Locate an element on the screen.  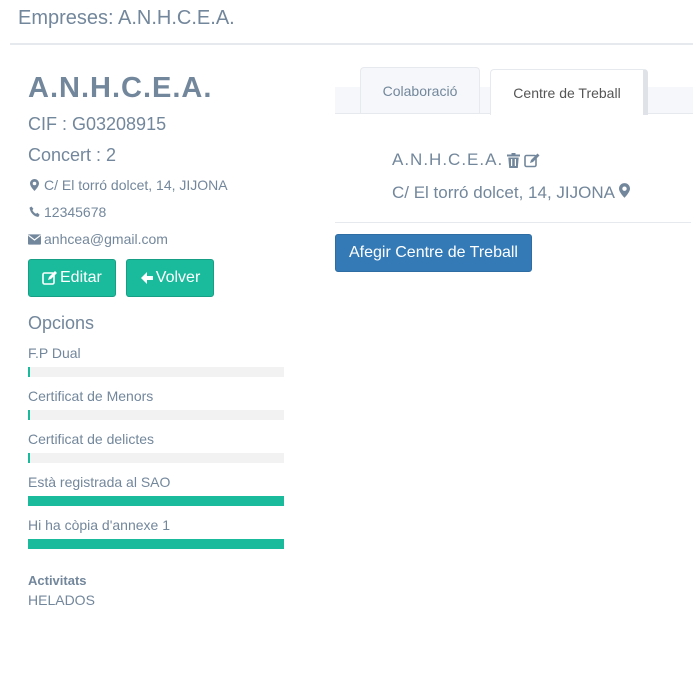
phone-icon is located at coordinates (34, 212).